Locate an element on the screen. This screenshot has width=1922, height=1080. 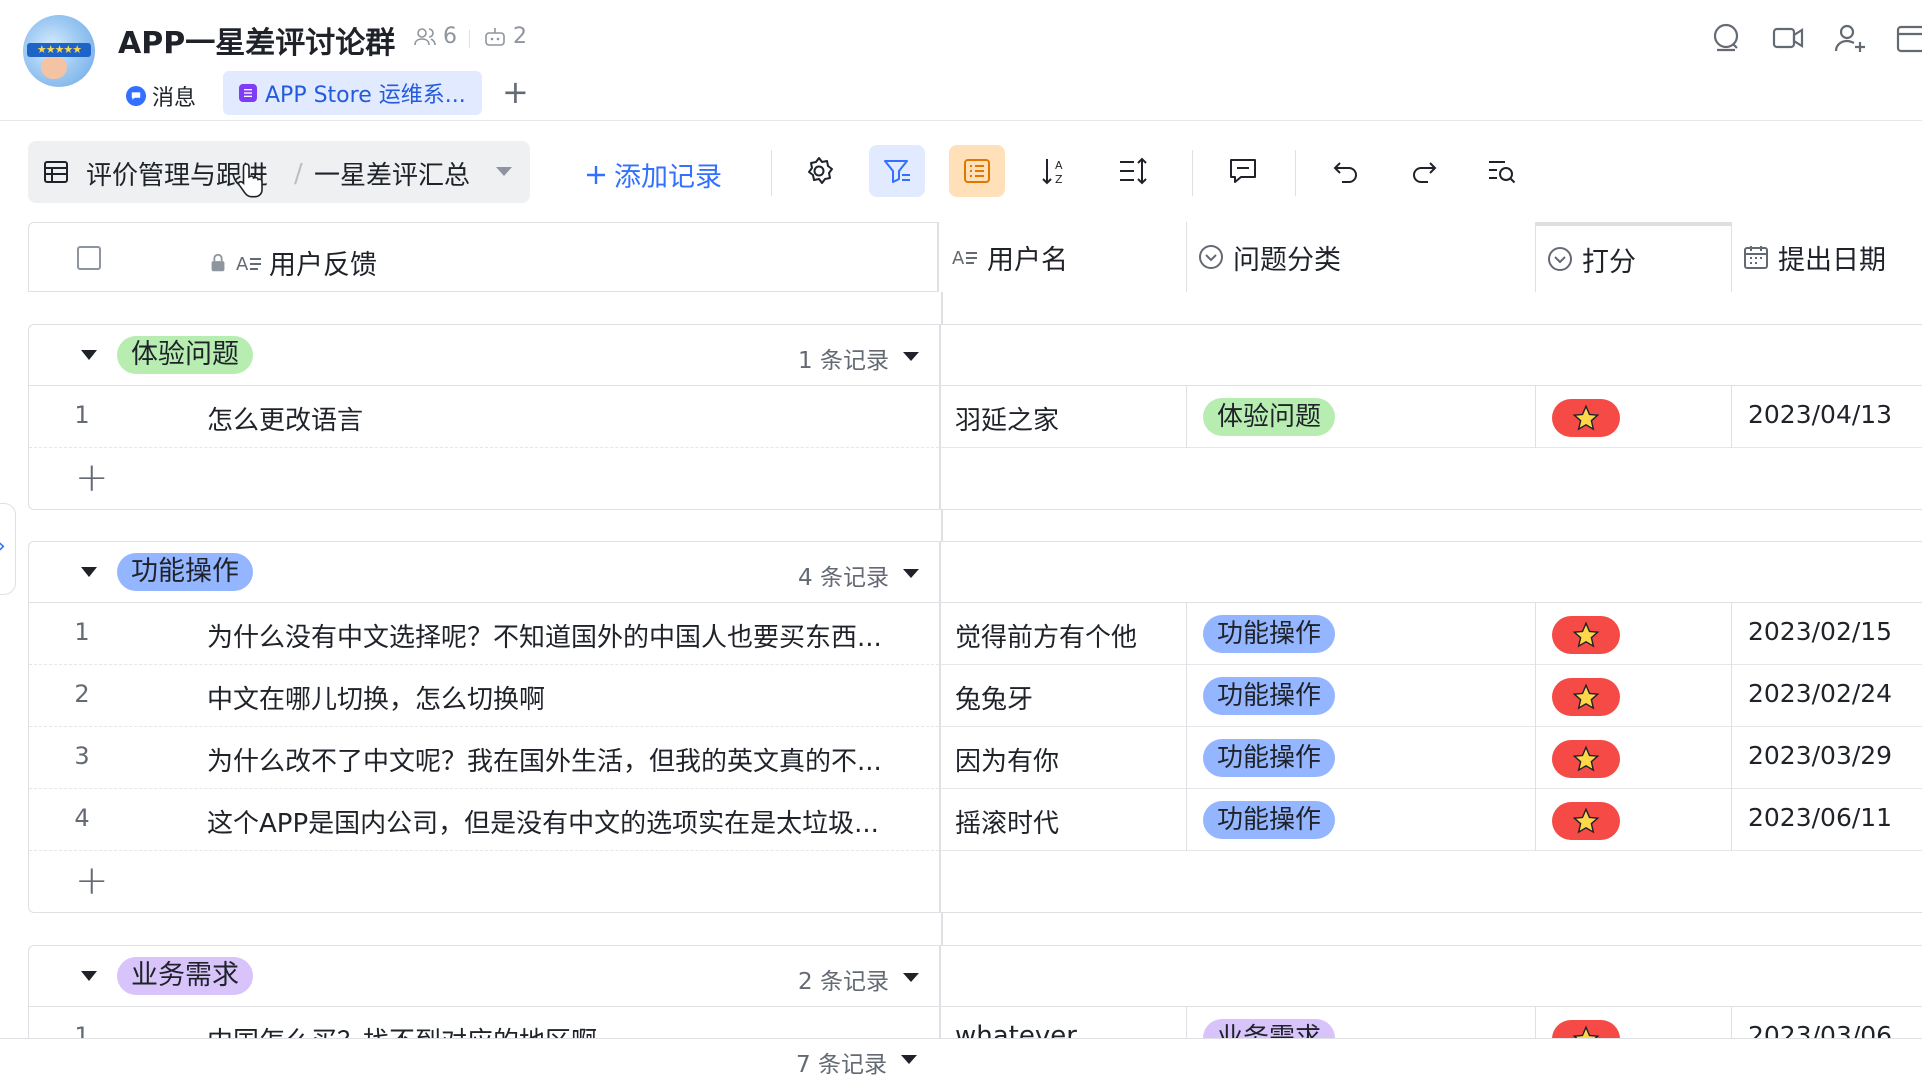
table-row: 1 中国怎么买？找不到对应的地区啊 is located at coordinates (484, 1022).